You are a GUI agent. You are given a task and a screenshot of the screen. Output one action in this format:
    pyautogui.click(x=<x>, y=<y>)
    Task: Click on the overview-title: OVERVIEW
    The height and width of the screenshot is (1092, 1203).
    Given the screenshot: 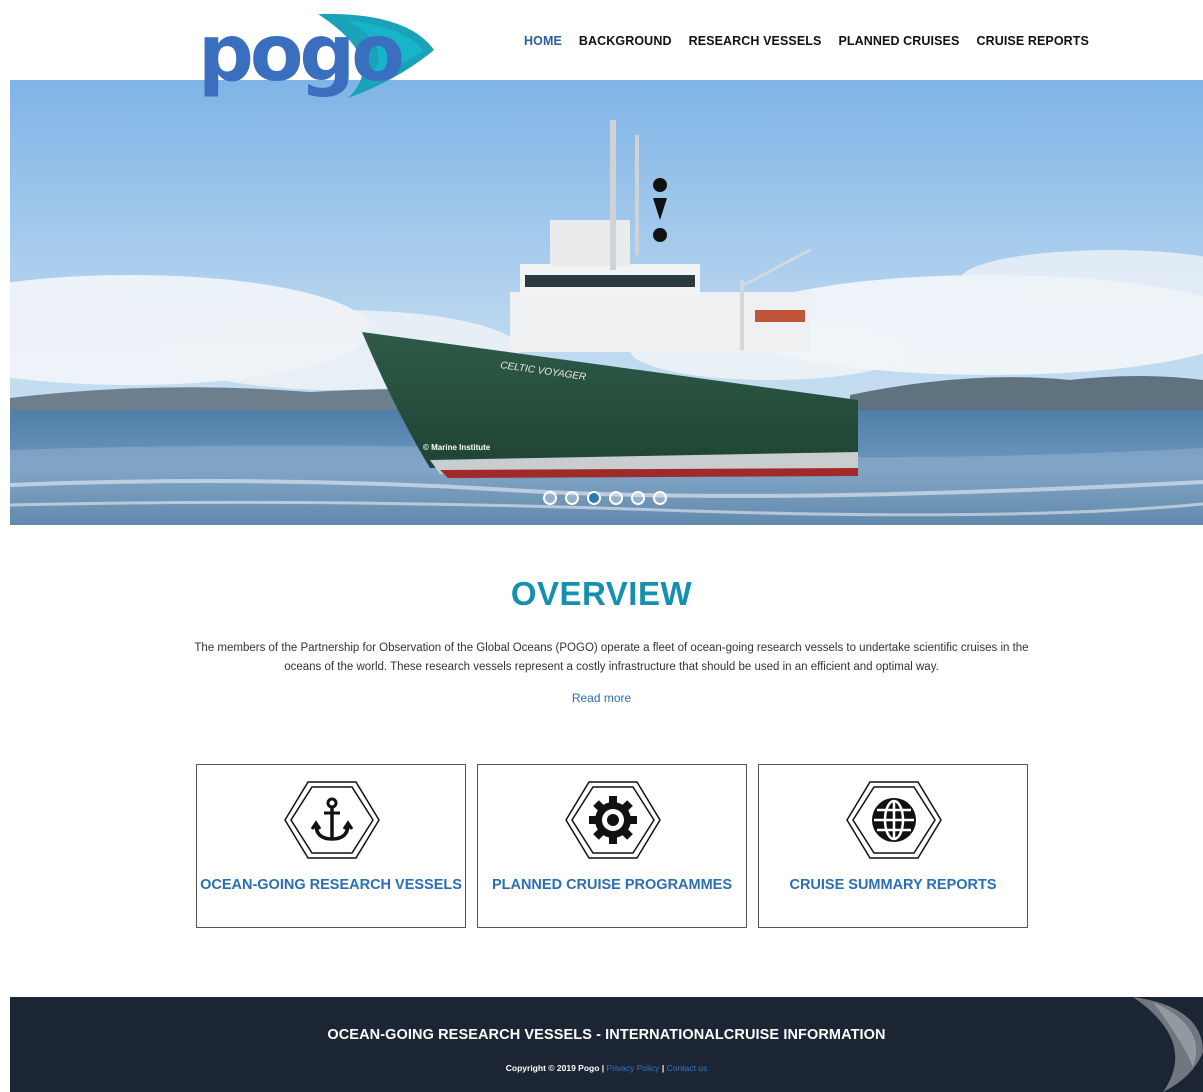 What is the action you would take?
    pyautogui.click(x=601, y=593)
    